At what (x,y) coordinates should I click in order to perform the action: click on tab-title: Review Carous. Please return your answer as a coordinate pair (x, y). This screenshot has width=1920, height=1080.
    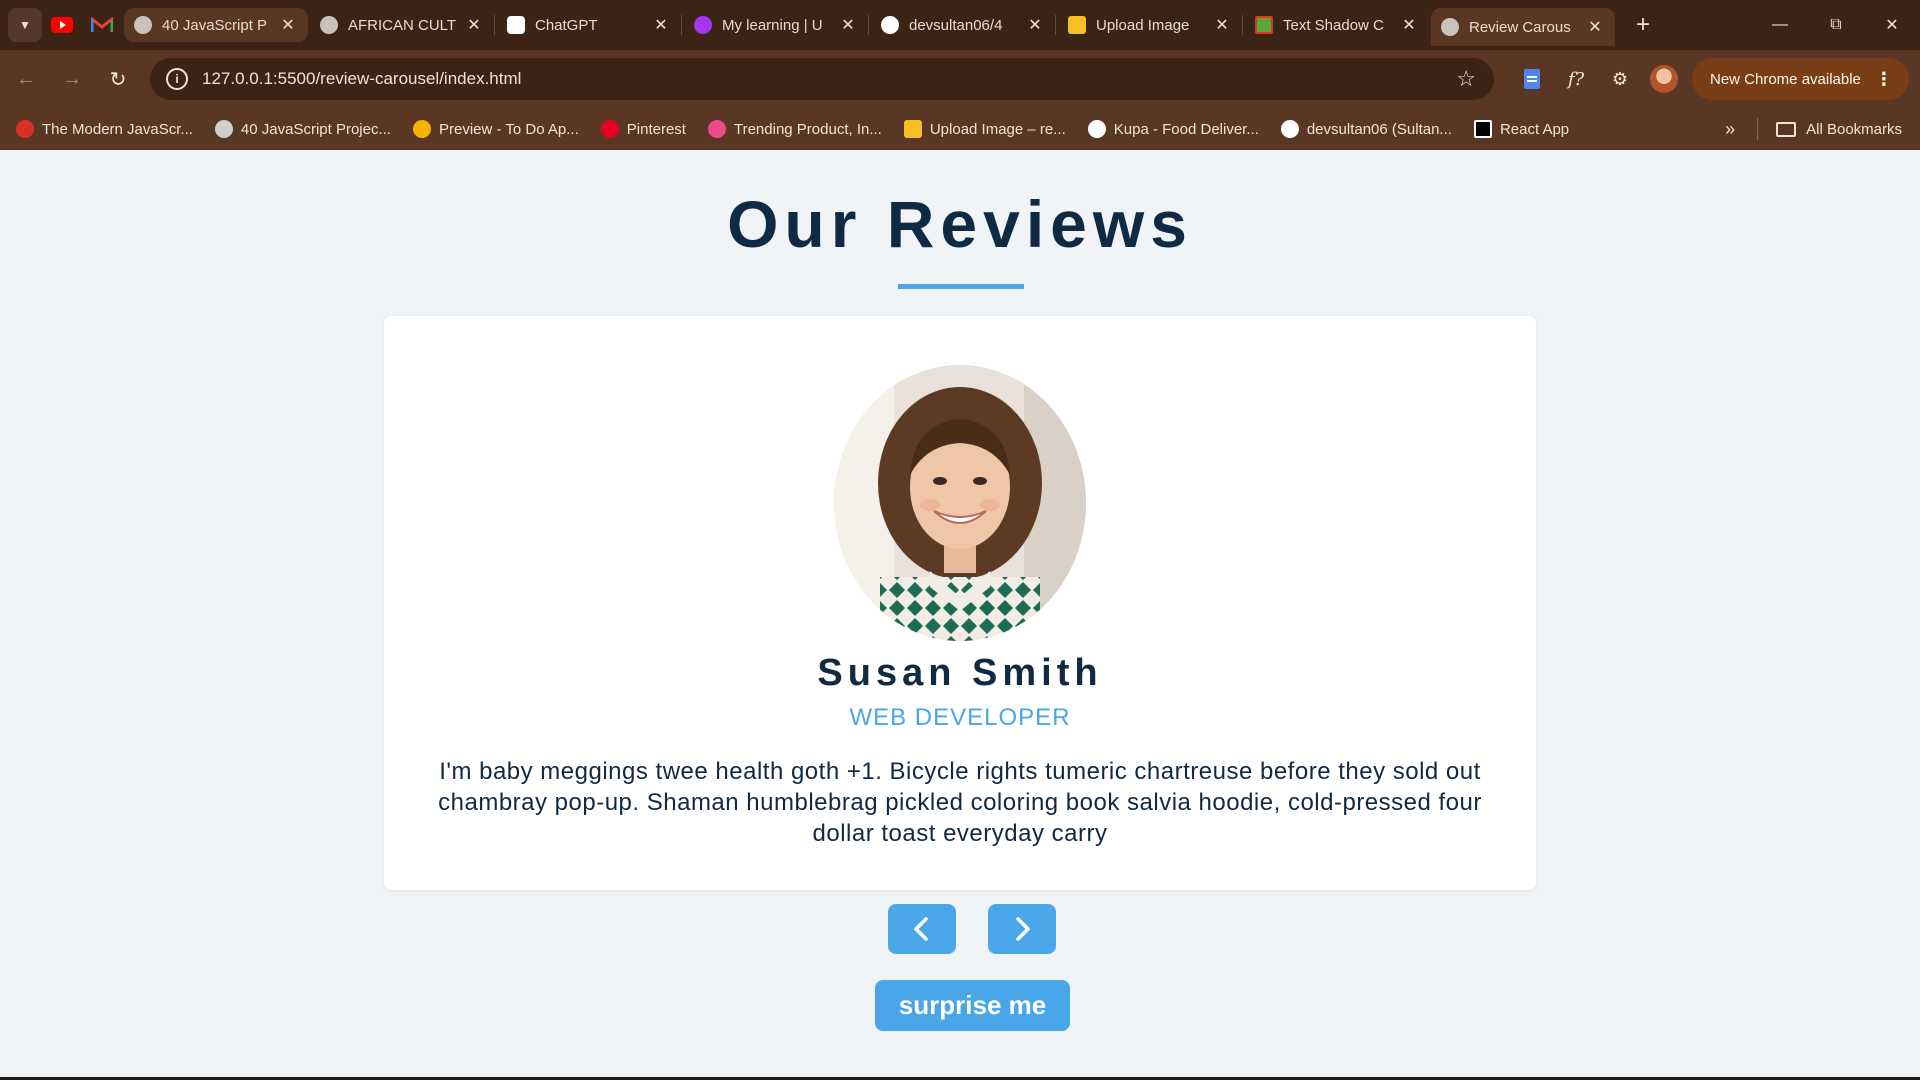
    Looking at the image, I should click on (1520, 27).